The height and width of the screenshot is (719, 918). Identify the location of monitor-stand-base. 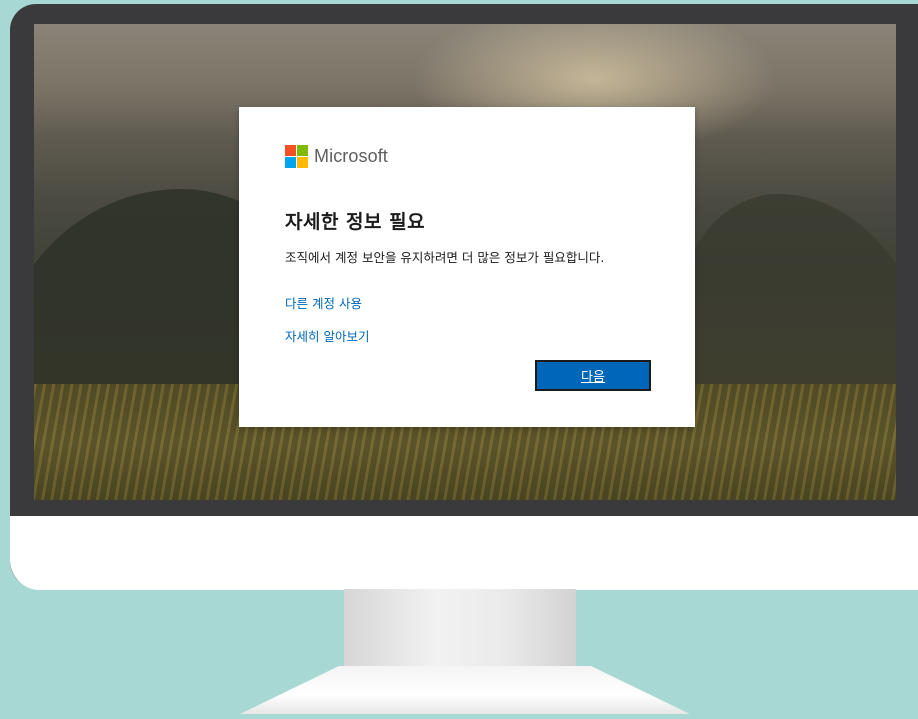
(465, 690).